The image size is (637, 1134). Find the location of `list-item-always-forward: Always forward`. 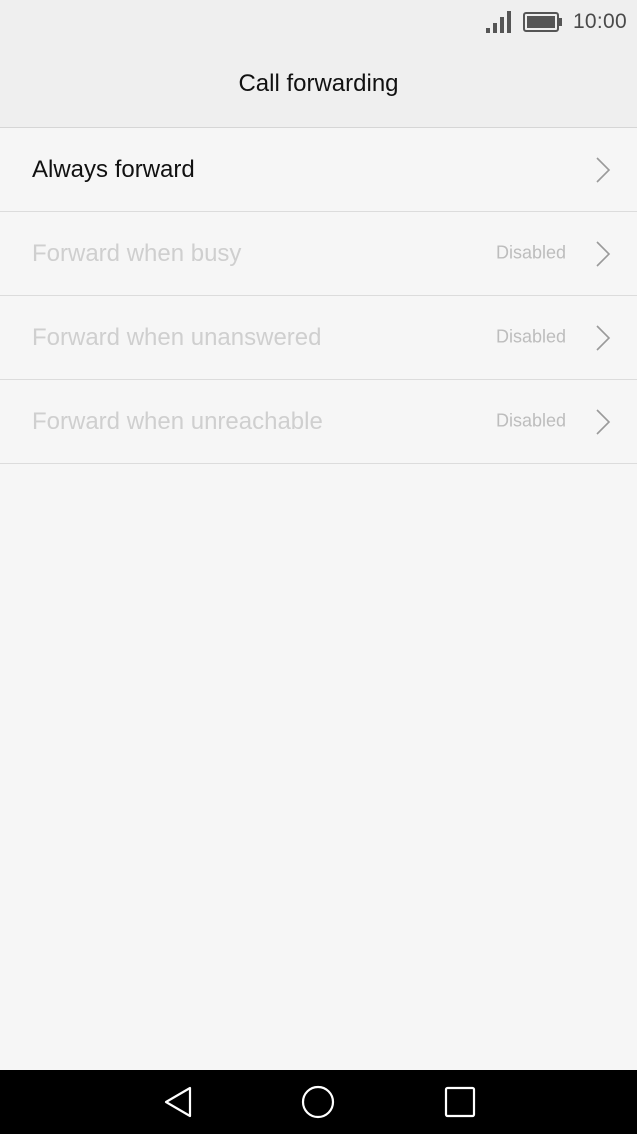

list-item-always-forward: Always forward is located at coordinates (318, 170).